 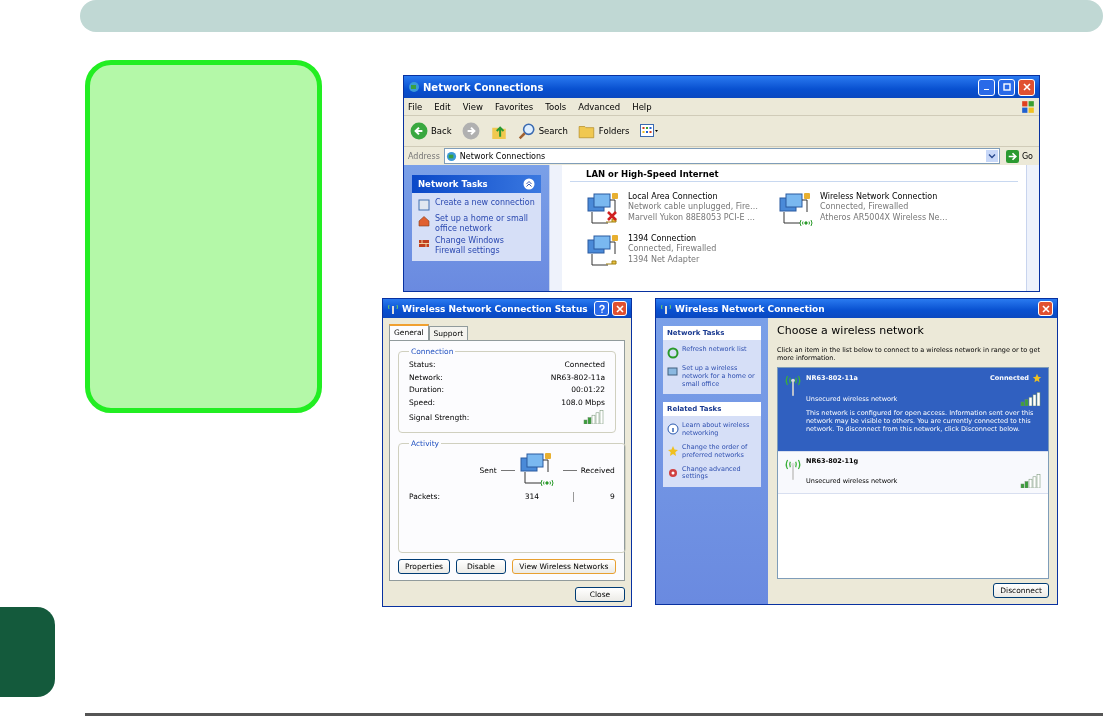 I want to click on back-button: Back, so click(x=431, y=131).